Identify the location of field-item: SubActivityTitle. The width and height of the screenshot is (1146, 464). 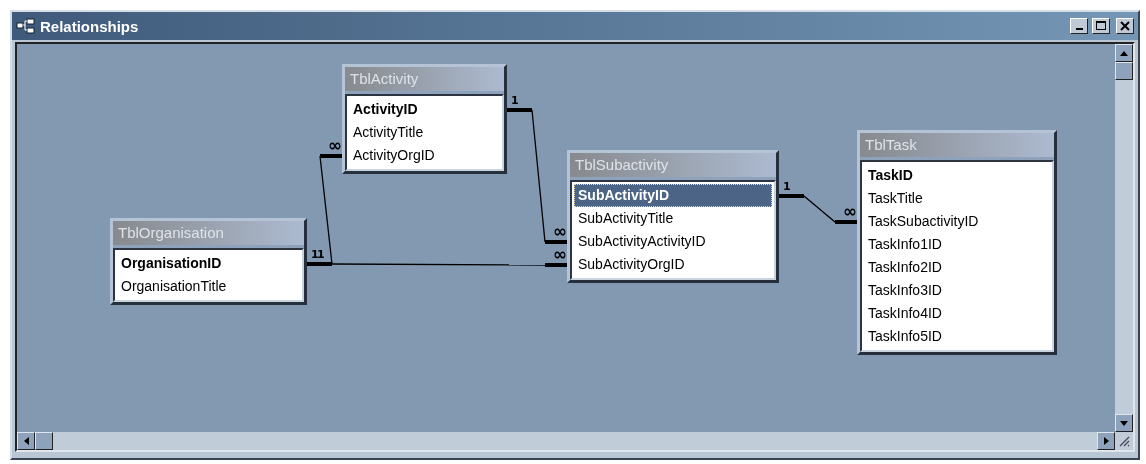
(673, 218).